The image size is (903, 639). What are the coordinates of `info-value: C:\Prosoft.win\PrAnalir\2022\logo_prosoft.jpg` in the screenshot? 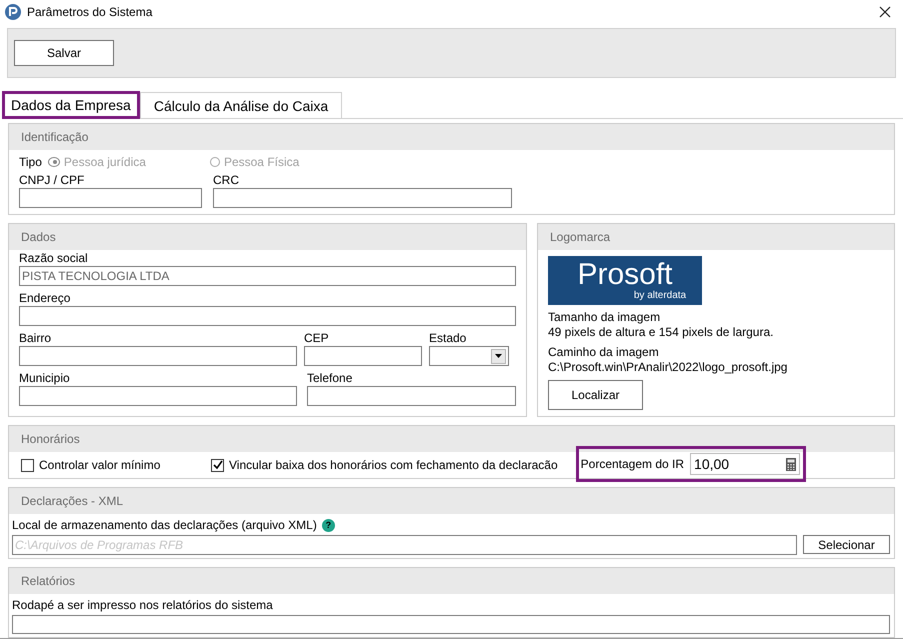 It's located at (668, 367).